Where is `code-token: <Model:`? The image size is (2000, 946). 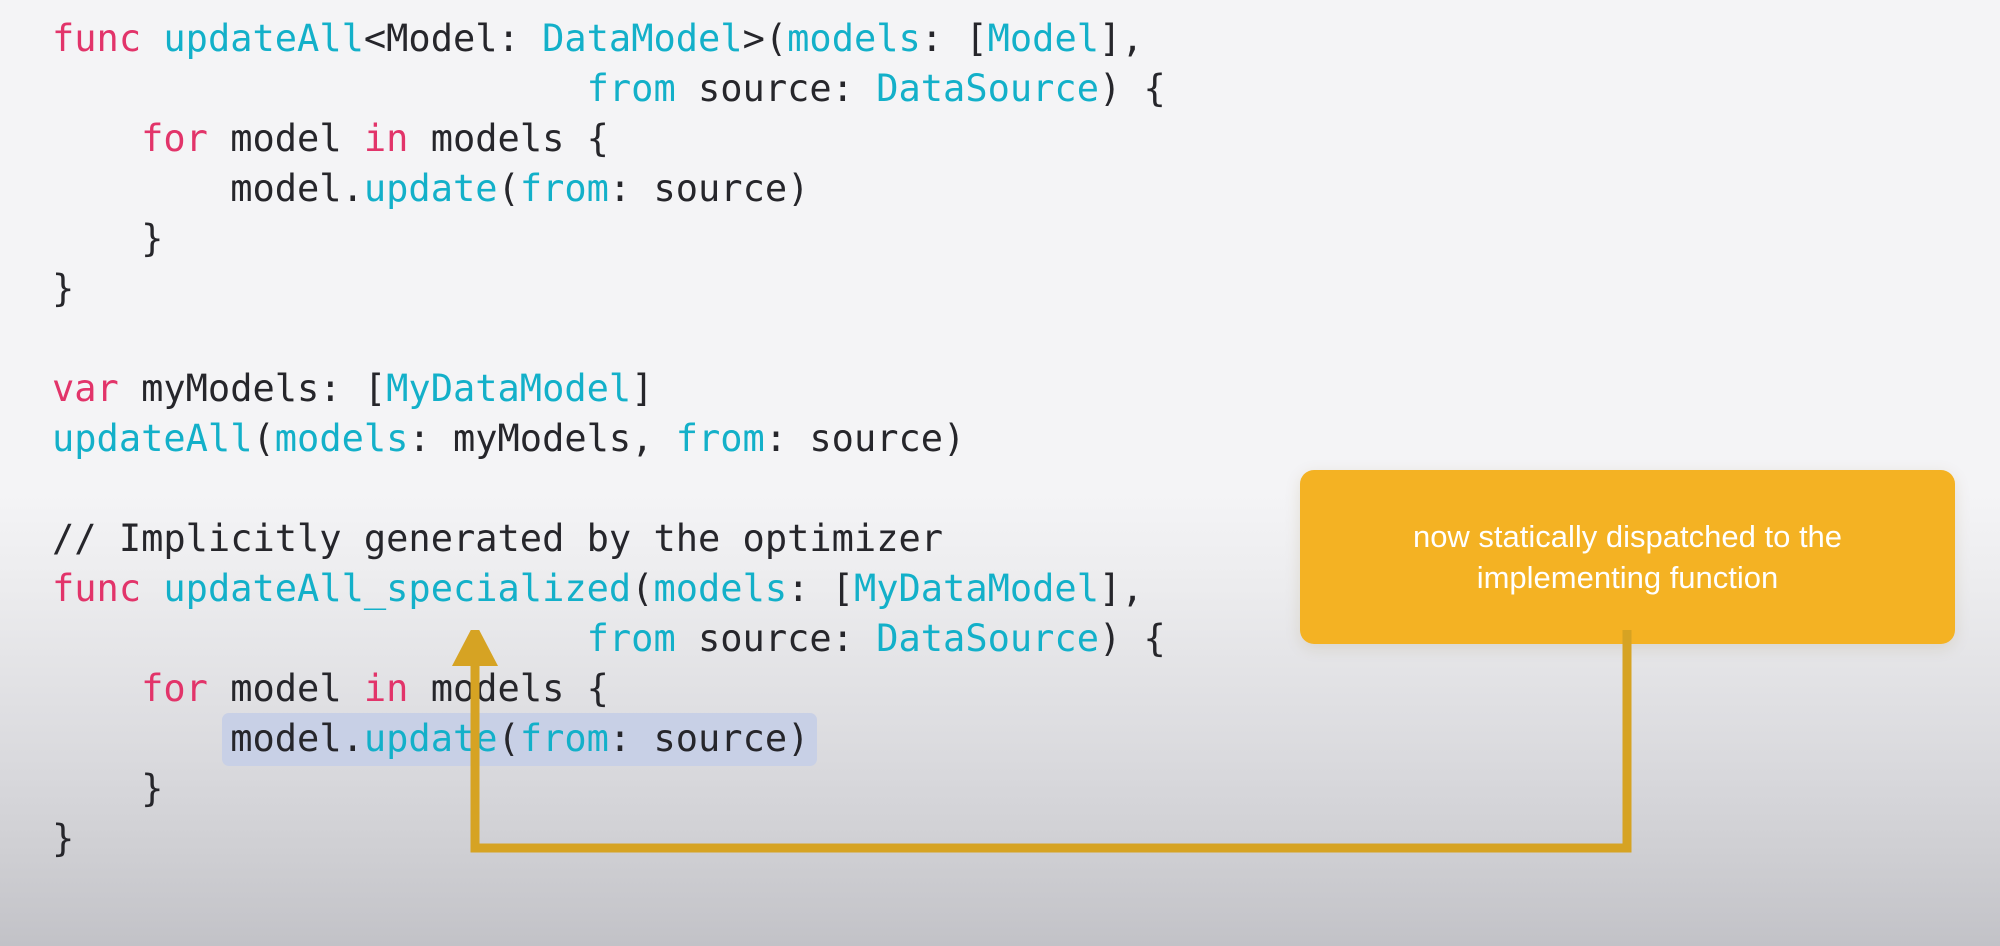
code-token: <Model: is located at coordinates (453, 38).